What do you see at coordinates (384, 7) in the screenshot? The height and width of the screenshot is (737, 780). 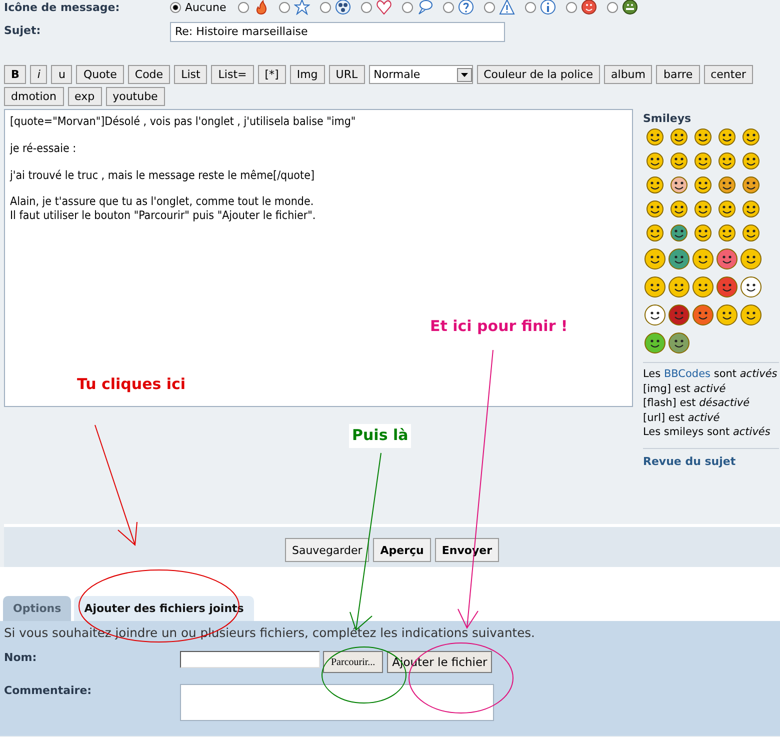 I see `heart-icon` at bounding box center [384, 7].